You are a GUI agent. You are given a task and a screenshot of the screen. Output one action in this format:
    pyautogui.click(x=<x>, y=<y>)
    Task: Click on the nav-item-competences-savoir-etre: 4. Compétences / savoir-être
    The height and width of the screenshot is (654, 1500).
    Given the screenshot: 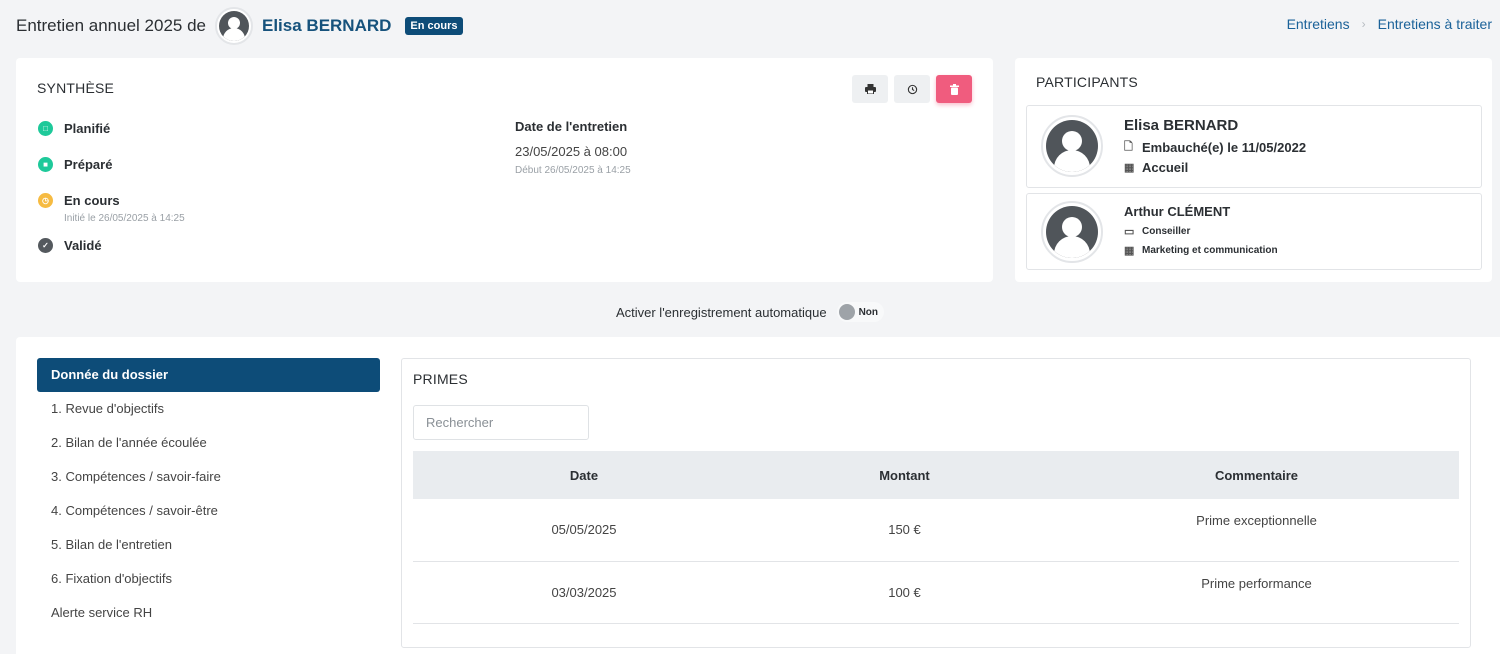 What is the action you would take?
    pyautogui.click(x=208, y=511)
    